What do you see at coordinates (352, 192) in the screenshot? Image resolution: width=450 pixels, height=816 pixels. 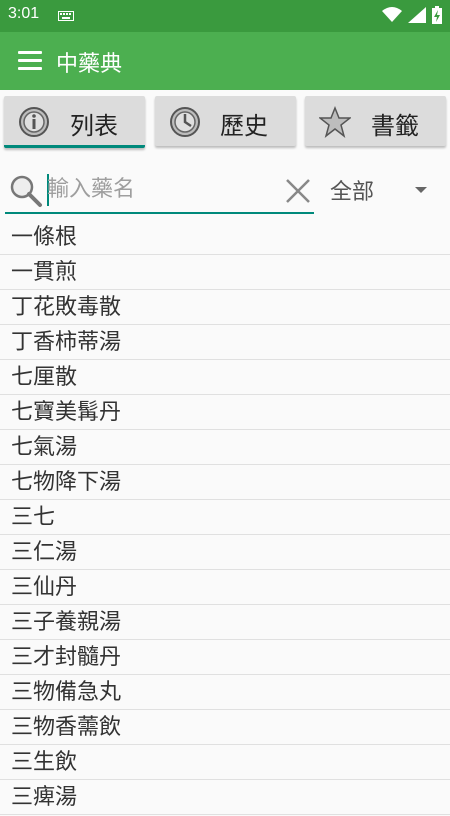 I see `filter-selected: 全部` at bounding box center [352, 192].